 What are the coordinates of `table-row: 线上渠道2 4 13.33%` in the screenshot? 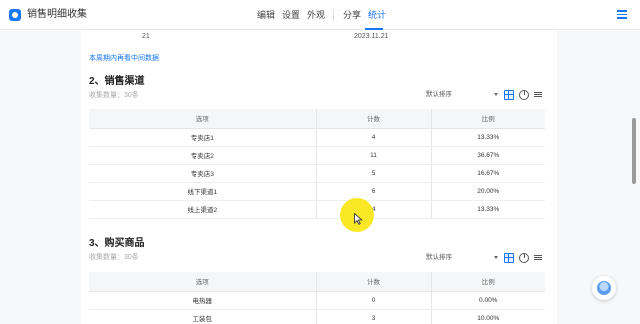 It's located at (317, 209).